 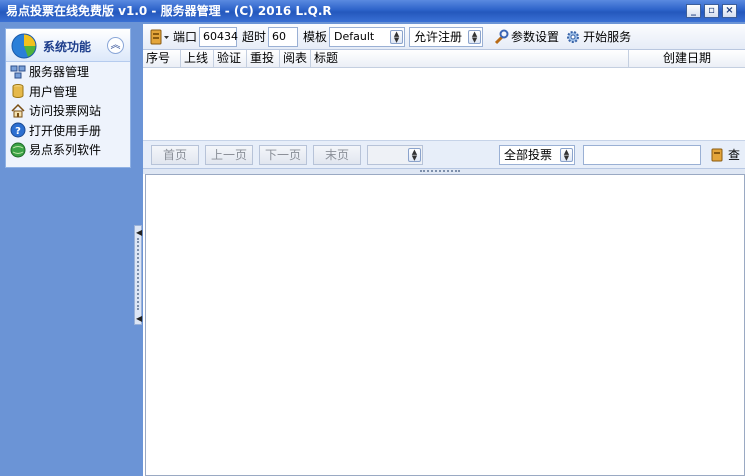 I want to click on vote-filter-select: 全部投票 ▲ ▼, so click(x=537, y=154).